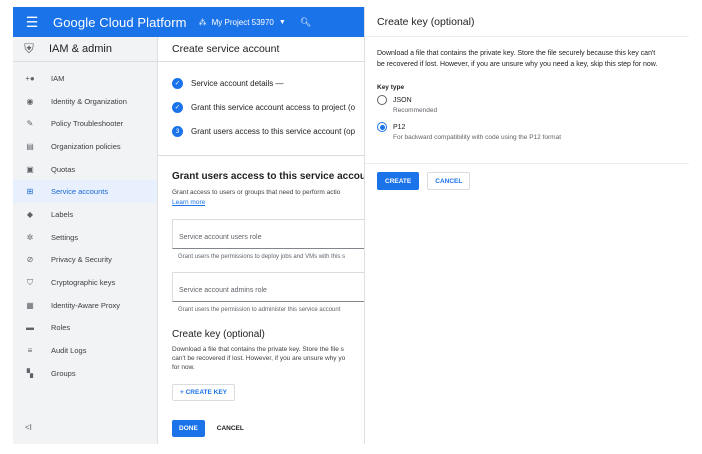 The width and height of the screenshot is (702, 454). I want to click on divider, so click(261, 155).